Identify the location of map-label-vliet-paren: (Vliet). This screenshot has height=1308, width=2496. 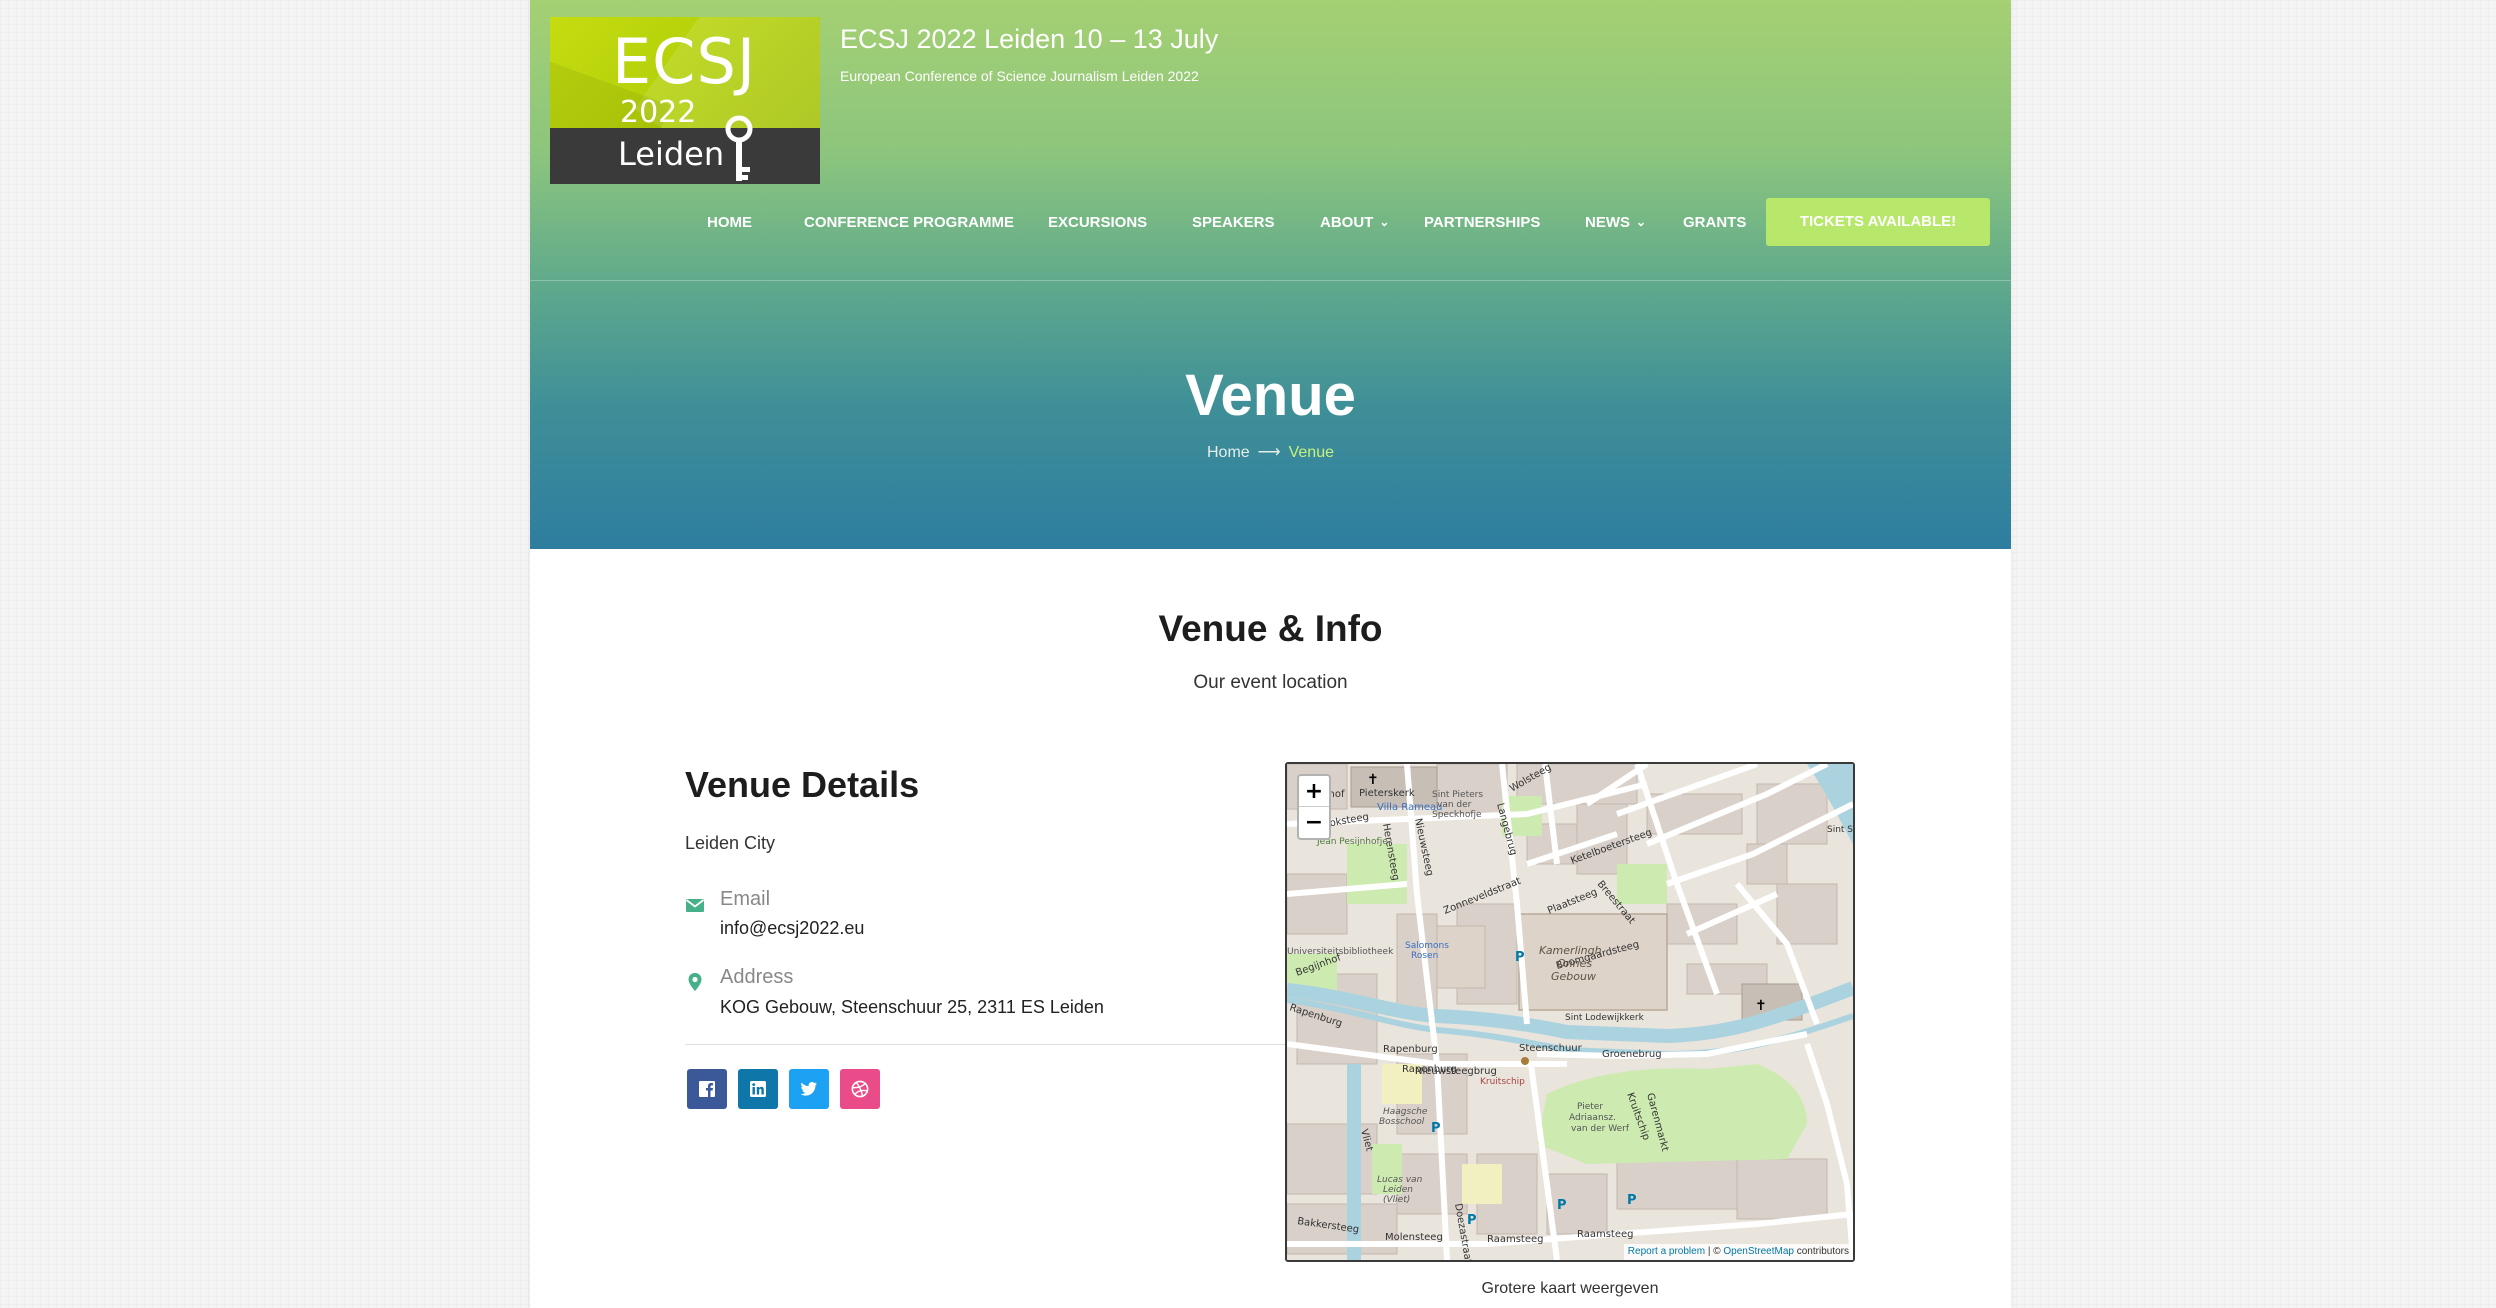
(1396, 1200).